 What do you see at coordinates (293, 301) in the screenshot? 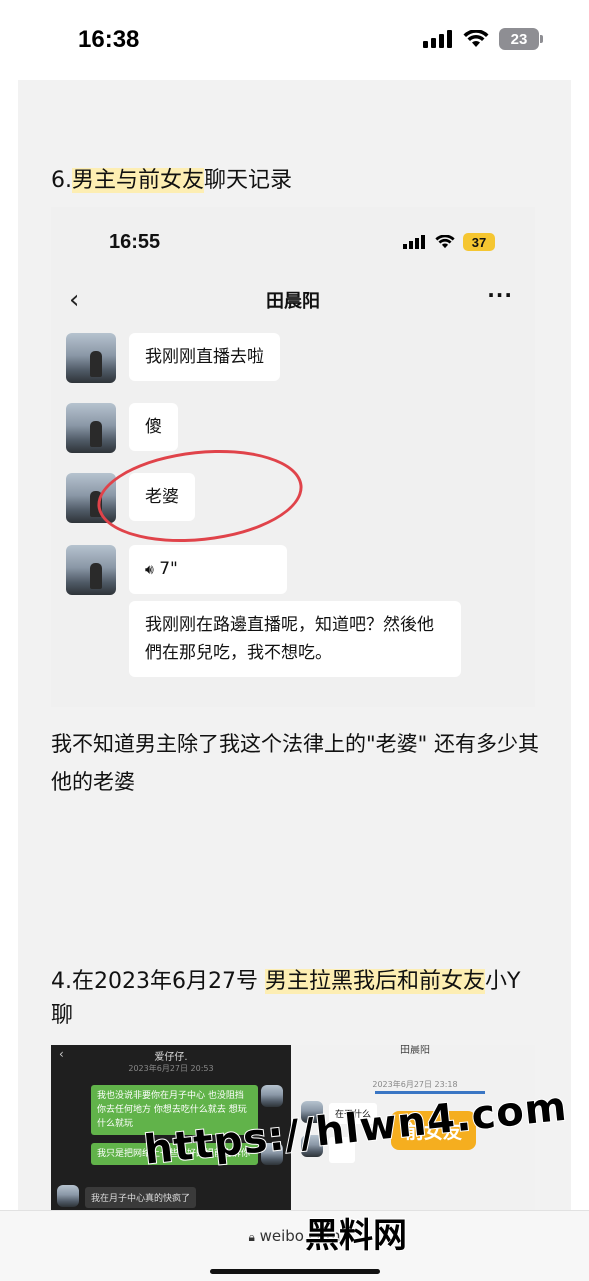
I see `chat-title: 田晨阳` at bounding box center [293, 301].